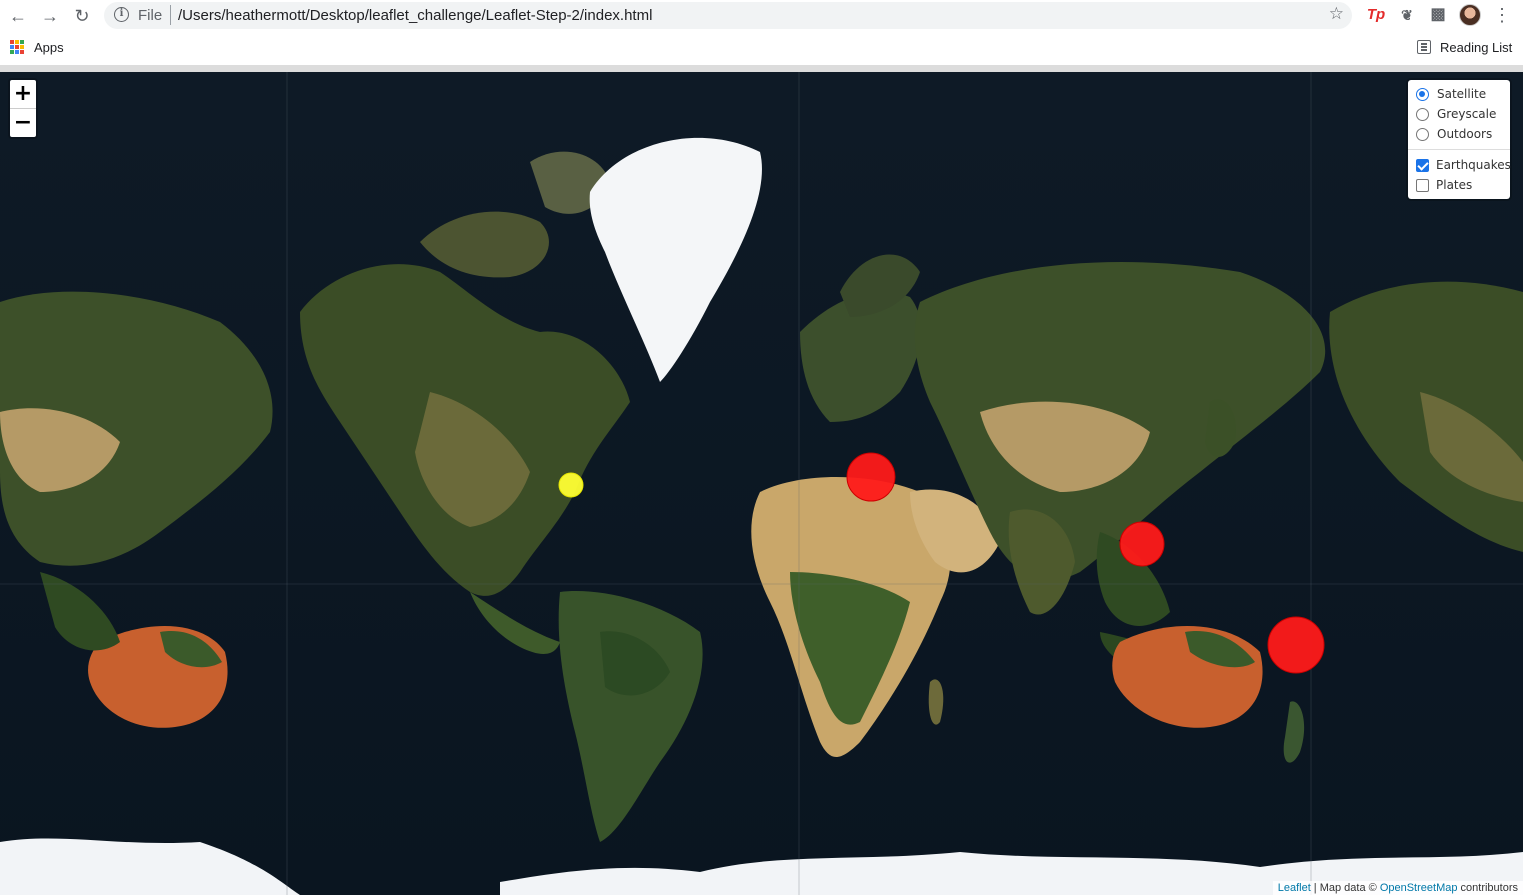 The height and width of the screenshot is (895, 1523). I want to click on base-layer-satellite: Satellite, so click(1460, 94).